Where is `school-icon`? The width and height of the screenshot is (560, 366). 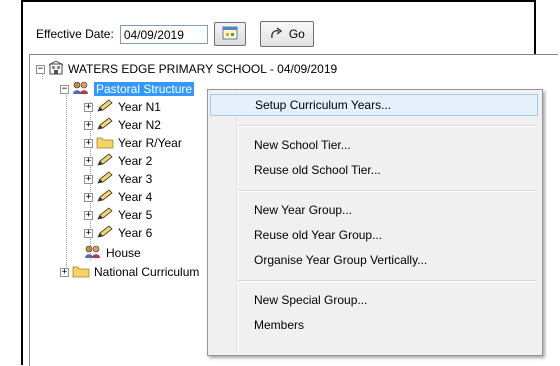
school-icon is located at coordinates (56, 68).